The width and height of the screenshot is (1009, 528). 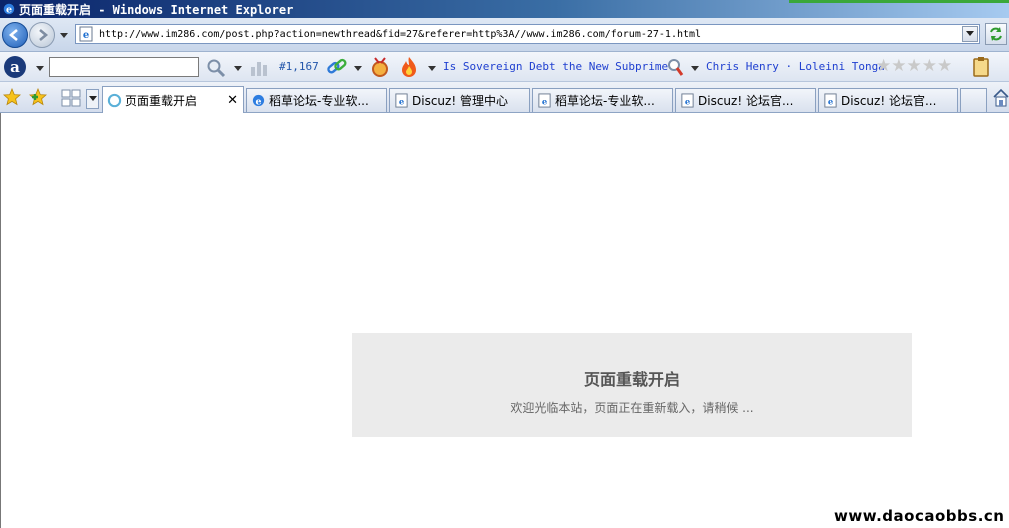 What do you see at coordinates (981, 67) in the screenshot?
I see `notepad-icon` at bounding box center [981, 67].